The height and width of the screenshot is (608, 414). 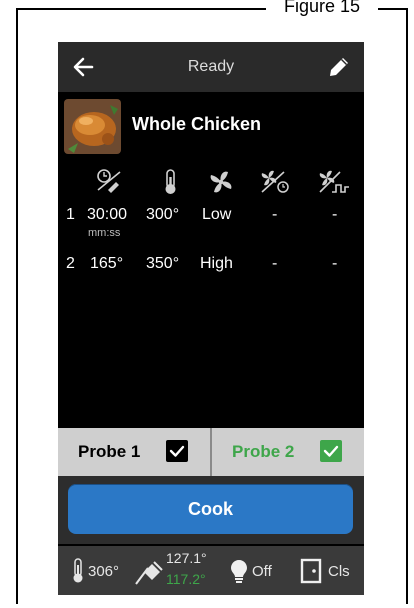 I want to click on probe-2-temp: 117.2°, so click(x=186, y=579).